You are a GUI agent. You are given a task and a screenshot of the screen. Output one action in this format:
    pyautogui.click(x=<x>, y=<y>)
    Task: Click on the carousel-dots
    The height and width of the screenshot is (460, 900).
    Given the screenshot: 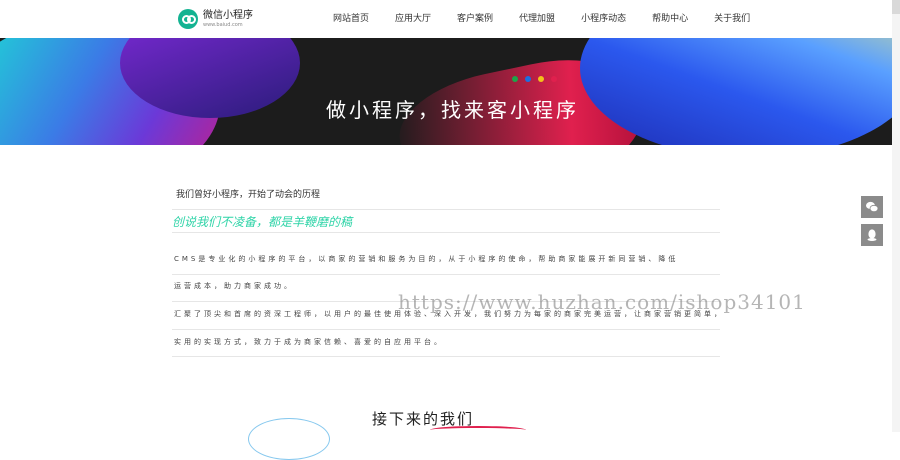 What is the action you would take?
    pyautogui.click(x=534, y=79)
    